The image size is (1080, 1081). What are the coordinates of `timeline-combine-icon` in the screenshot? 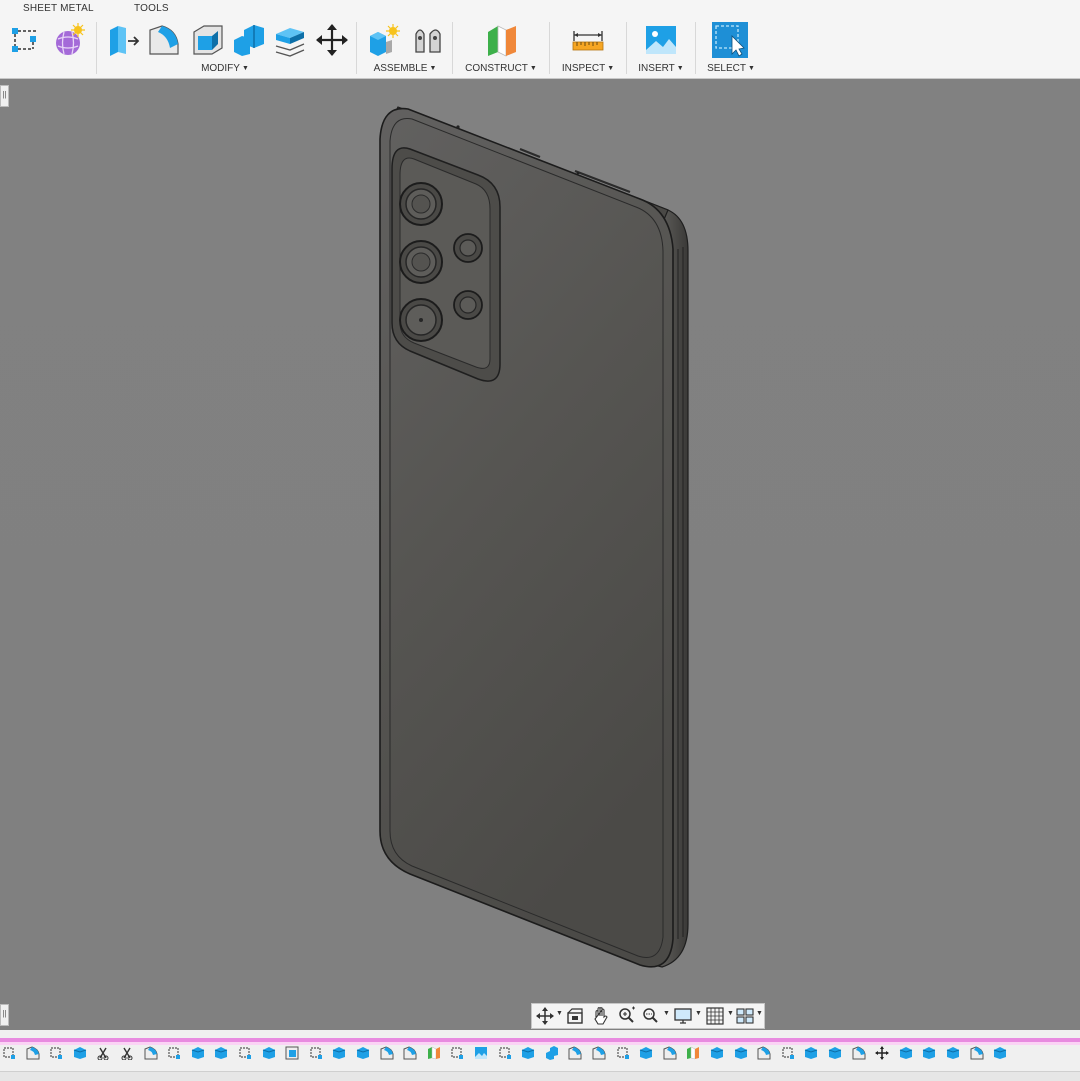 It's located at (552, 1053).